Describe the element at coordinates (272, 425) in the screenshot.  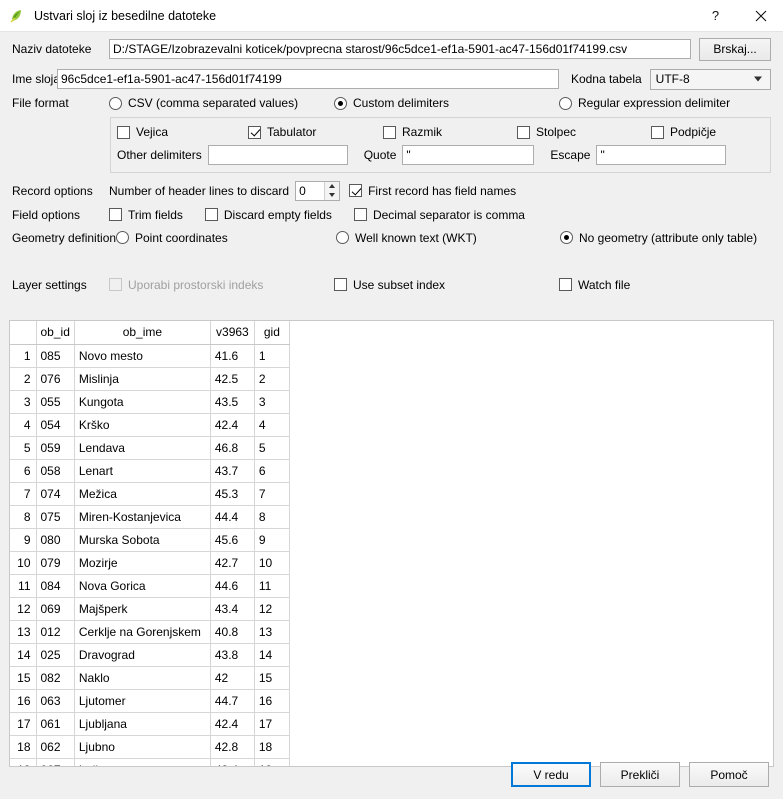
I see `cell-gid: 4` at that location.